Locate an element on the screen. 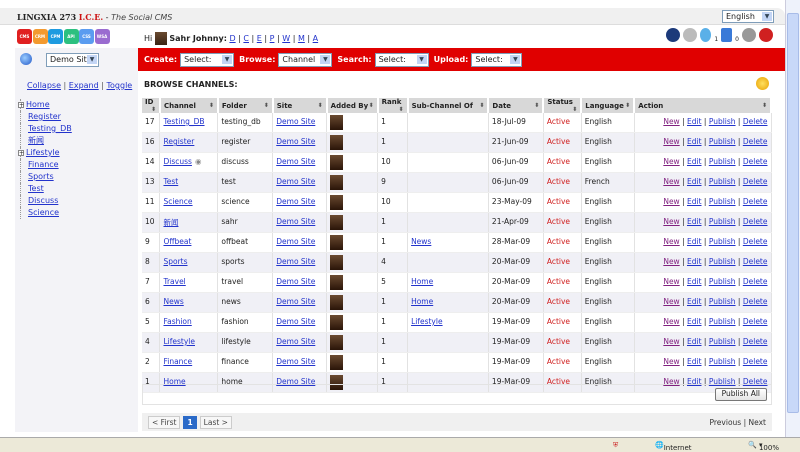 This screenshot has width=800, height=452. column-header: Date ⬍ is located at coordinates (516, 105).